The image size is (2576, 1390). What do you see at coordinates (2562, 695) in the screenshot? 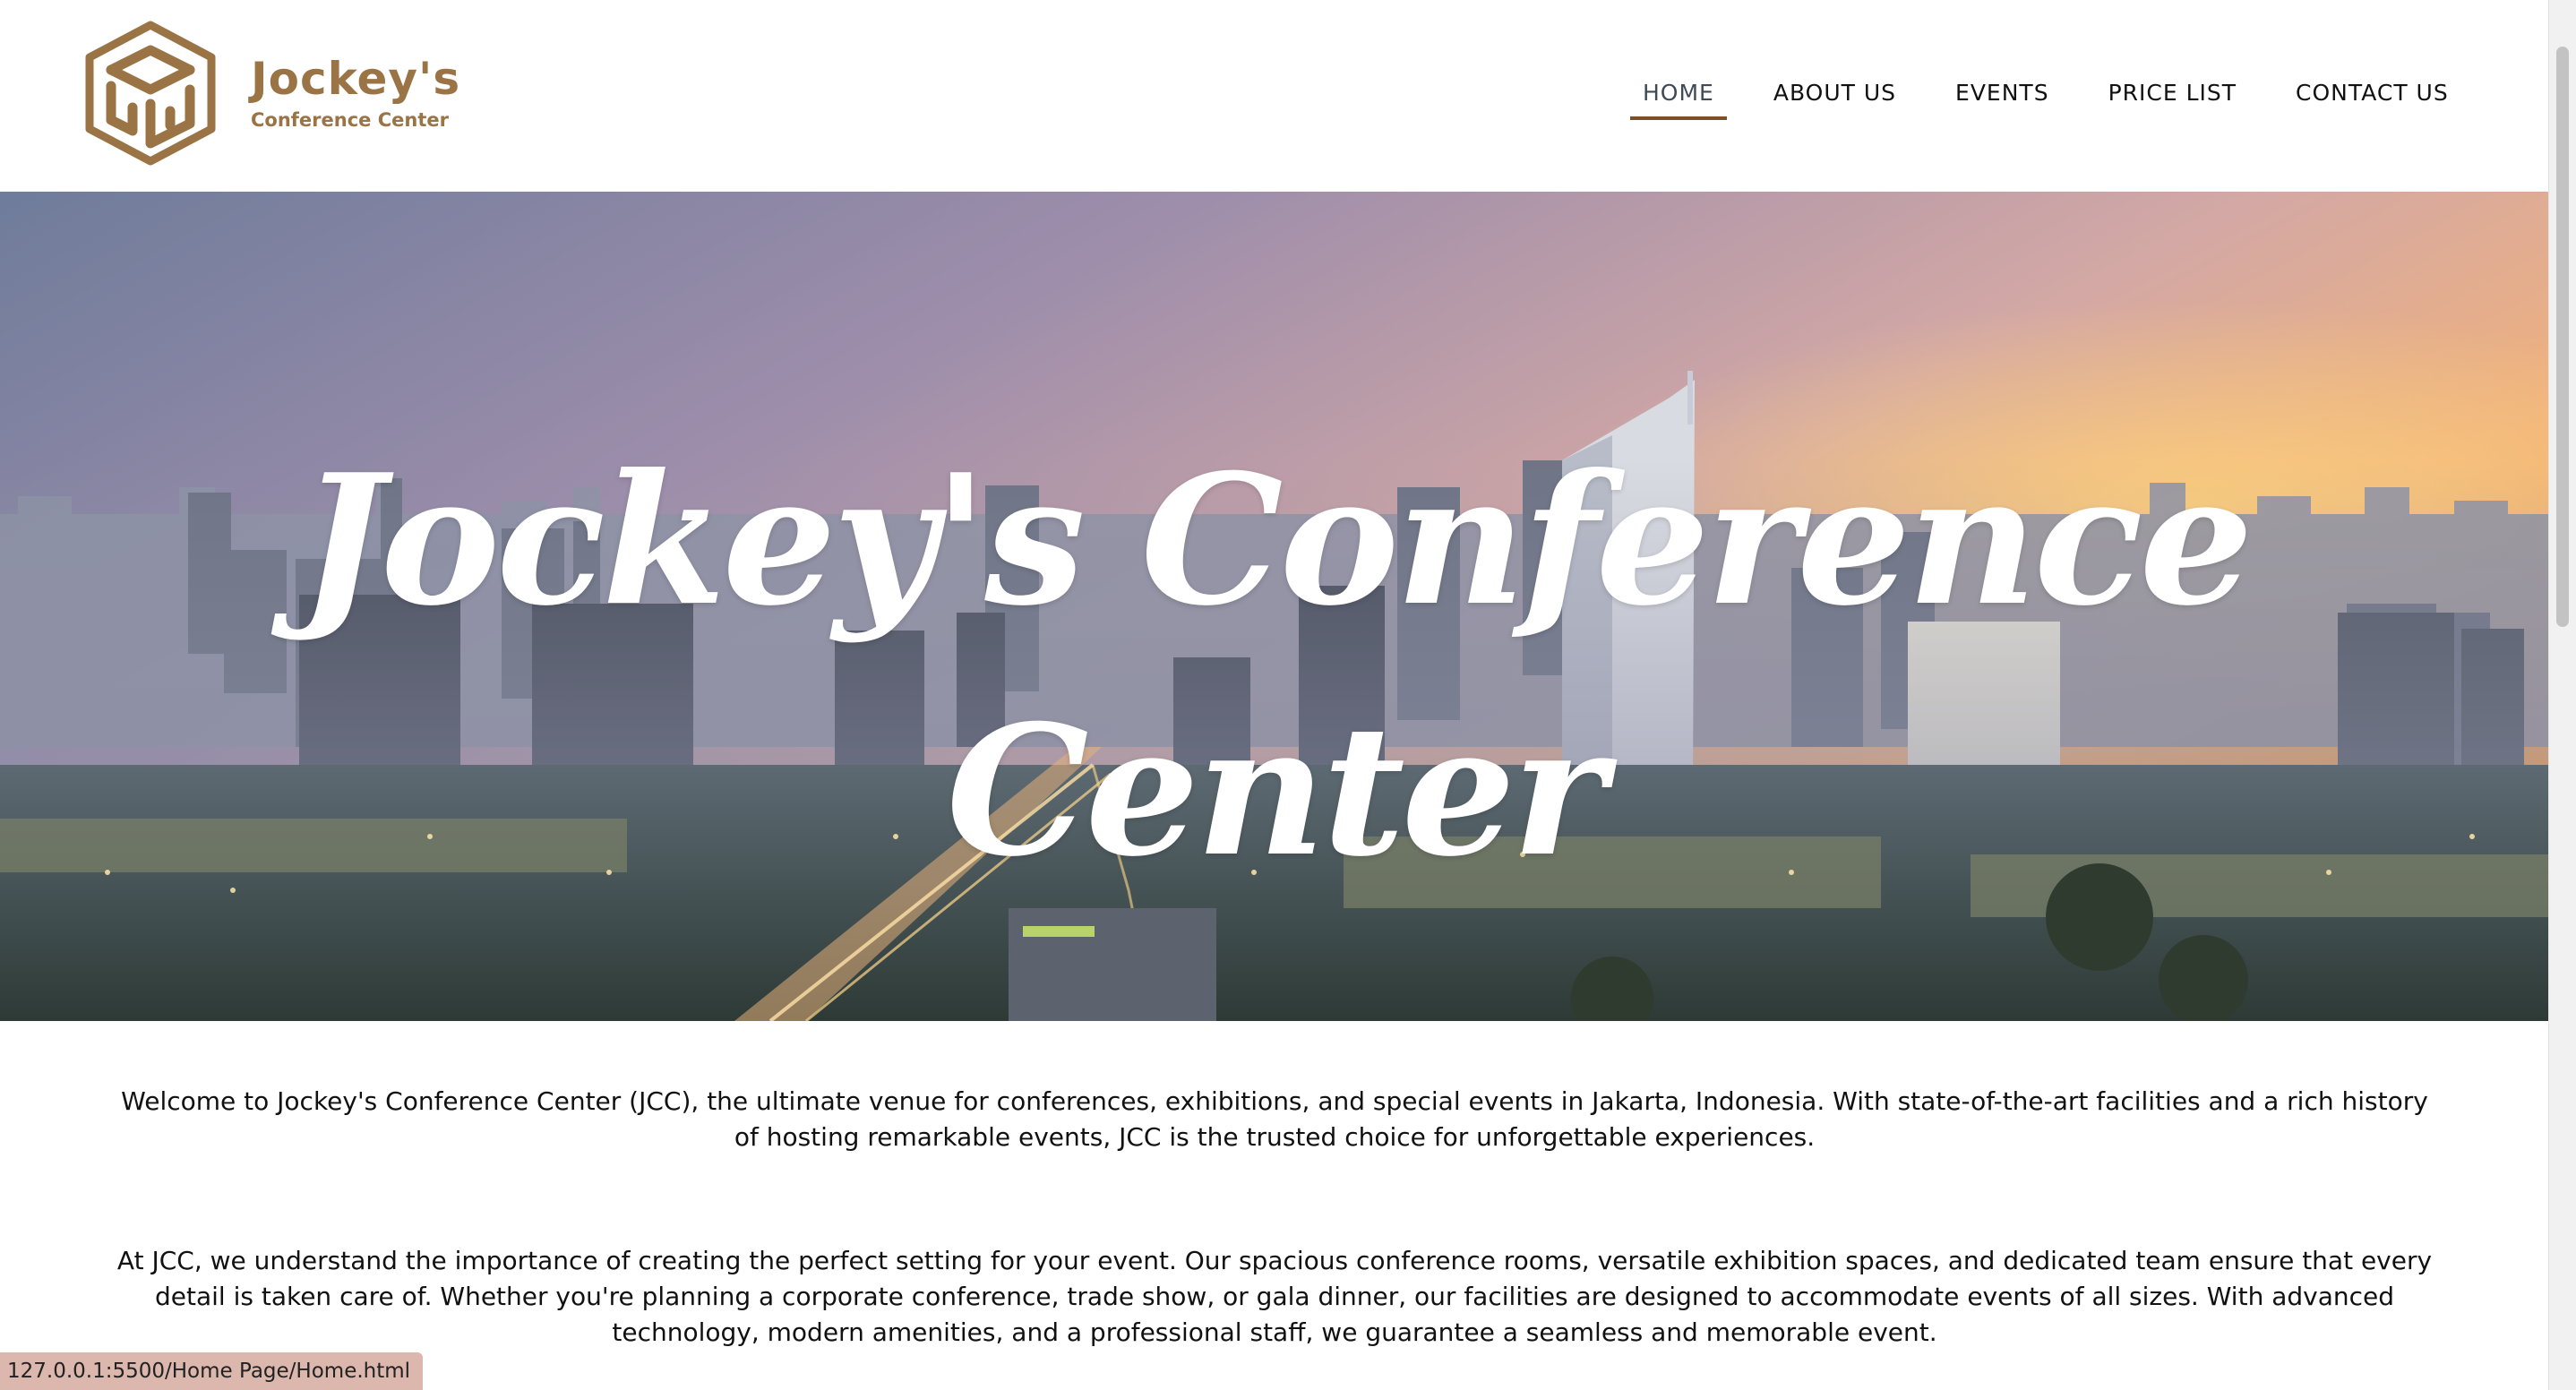
I see `page-scrollbar` at bounding box center [2562, 695].